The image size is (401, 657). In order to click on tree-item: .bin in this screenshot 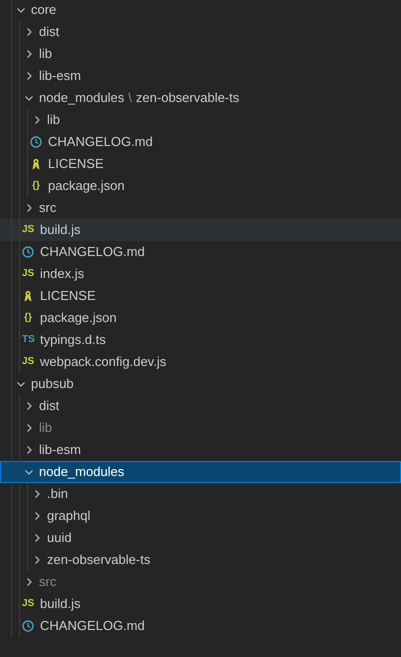, I will do `click(200, 494)`.